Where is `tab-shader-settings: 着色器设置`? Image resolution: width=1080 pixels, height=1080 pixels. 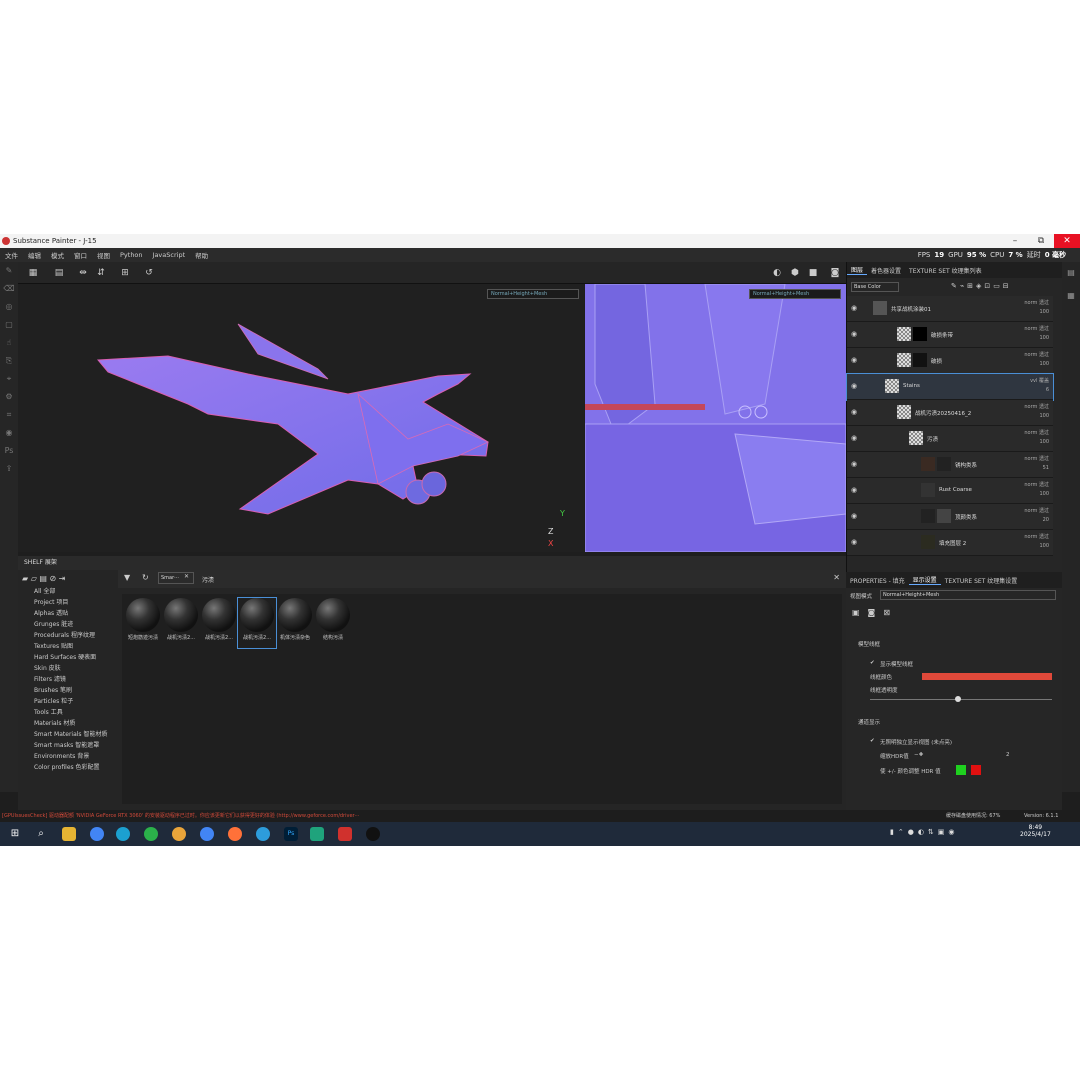 tab-shader-settings: 着色器设置 is located at coordinates (886, 270).